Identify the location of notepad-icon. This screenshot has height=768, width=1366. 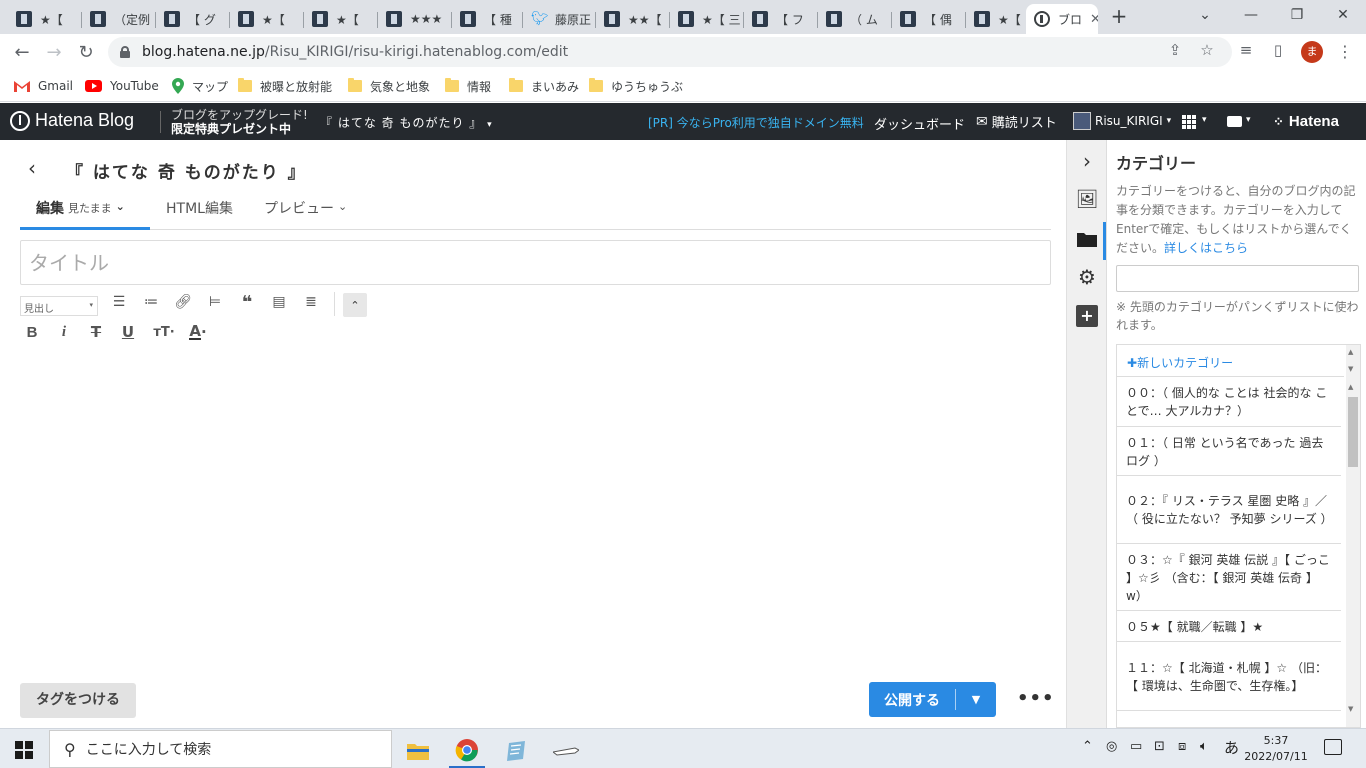
(516, 751).